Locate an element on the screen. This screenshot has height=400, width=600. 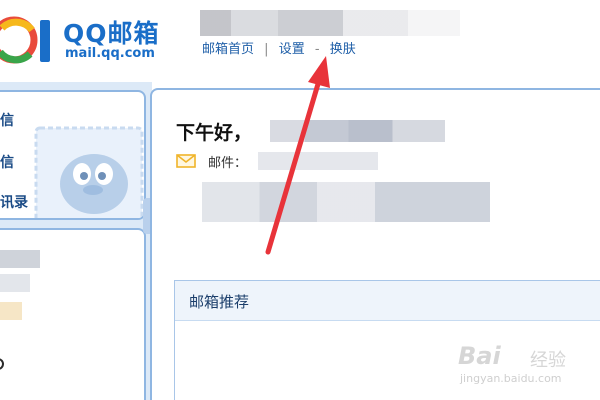
envelope-icon is located at coordinates (186, 161).